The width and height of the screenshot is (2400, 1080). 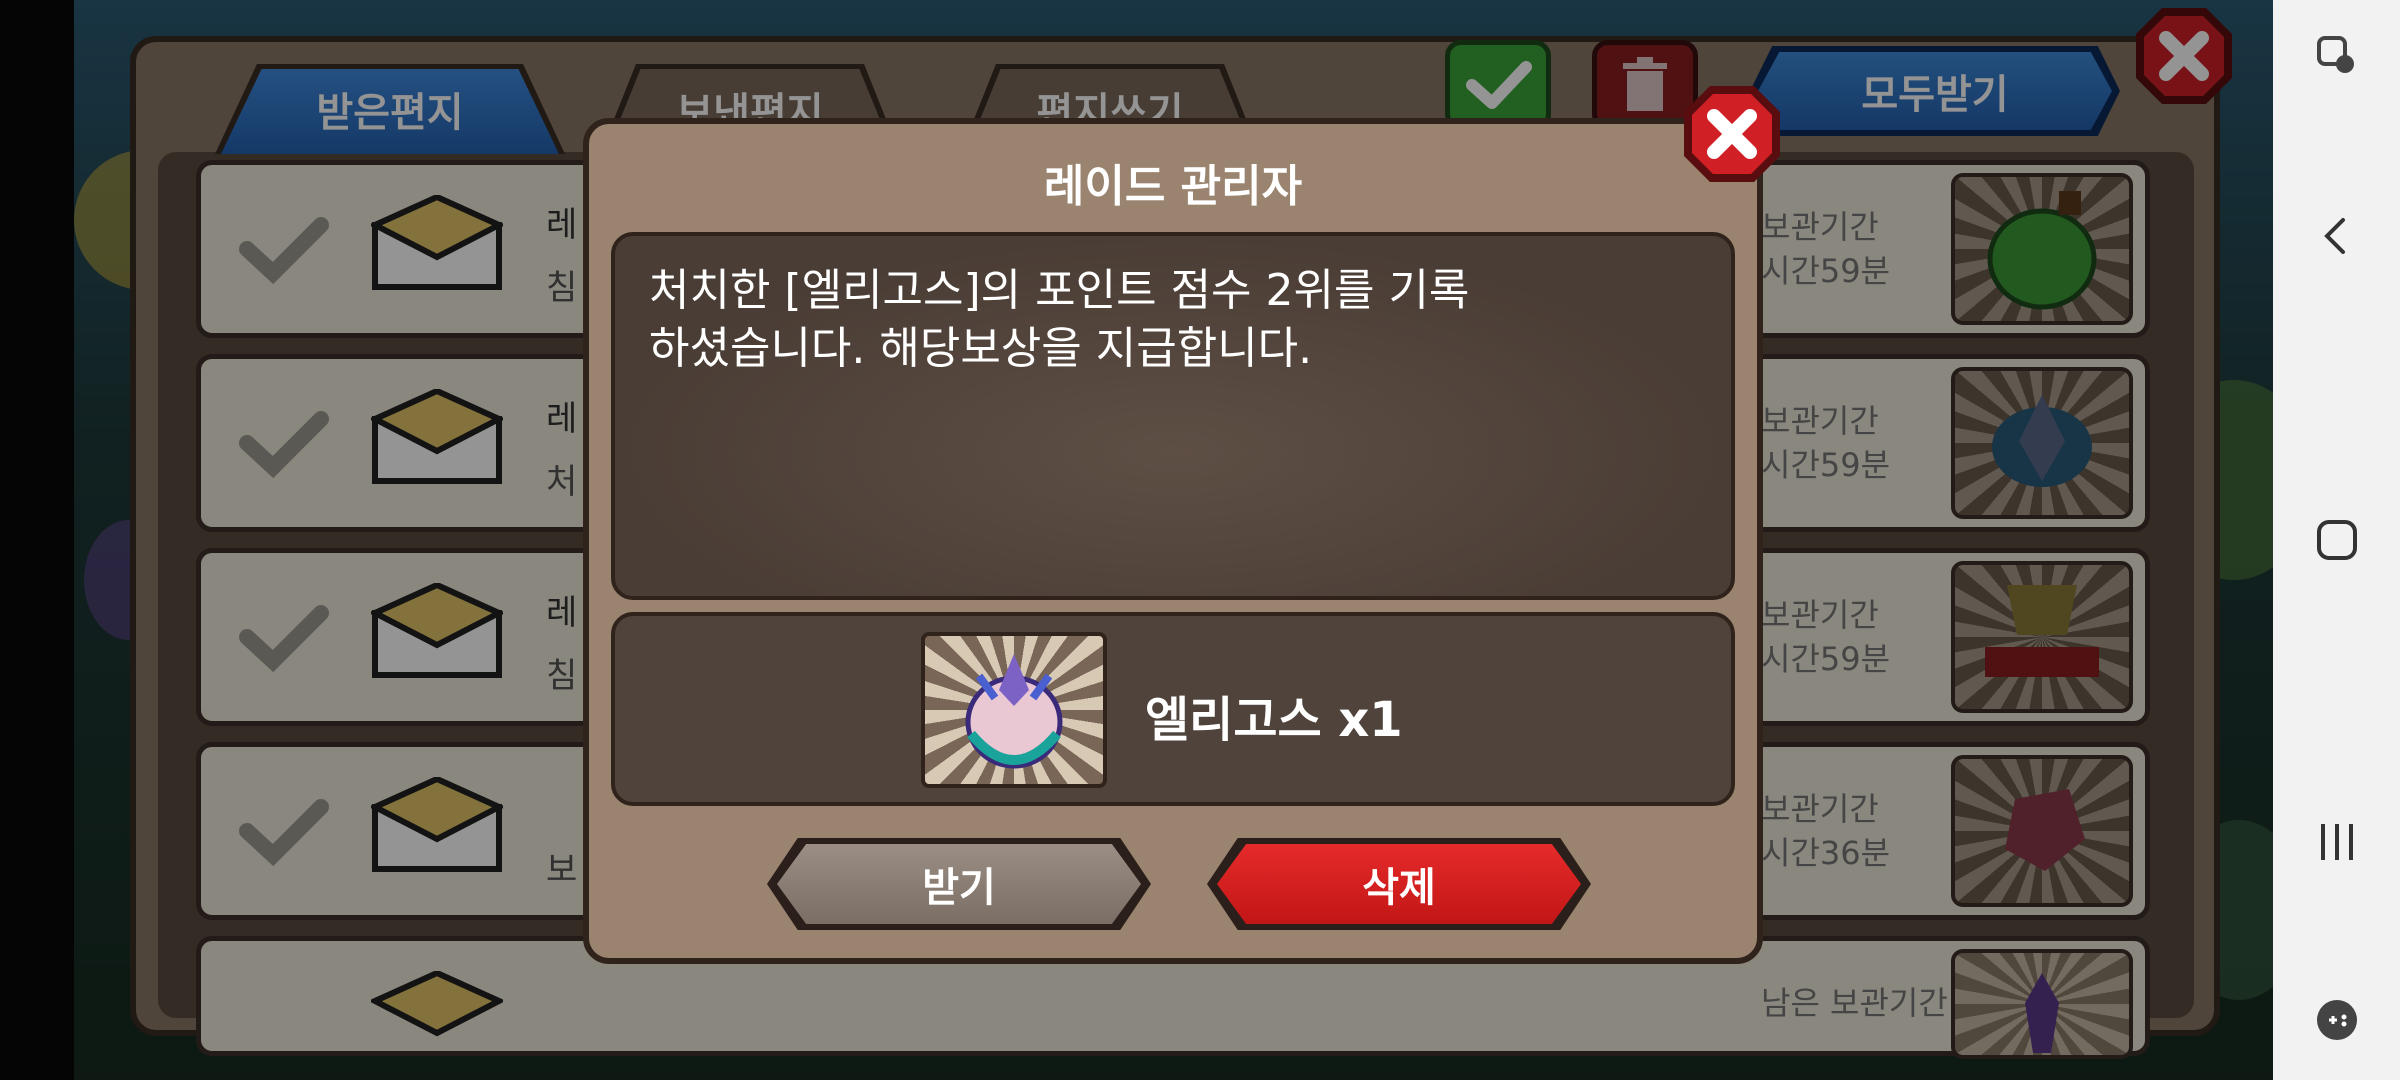 I want to click on eligos-dragon-icon, so click(x=1014, y=710).